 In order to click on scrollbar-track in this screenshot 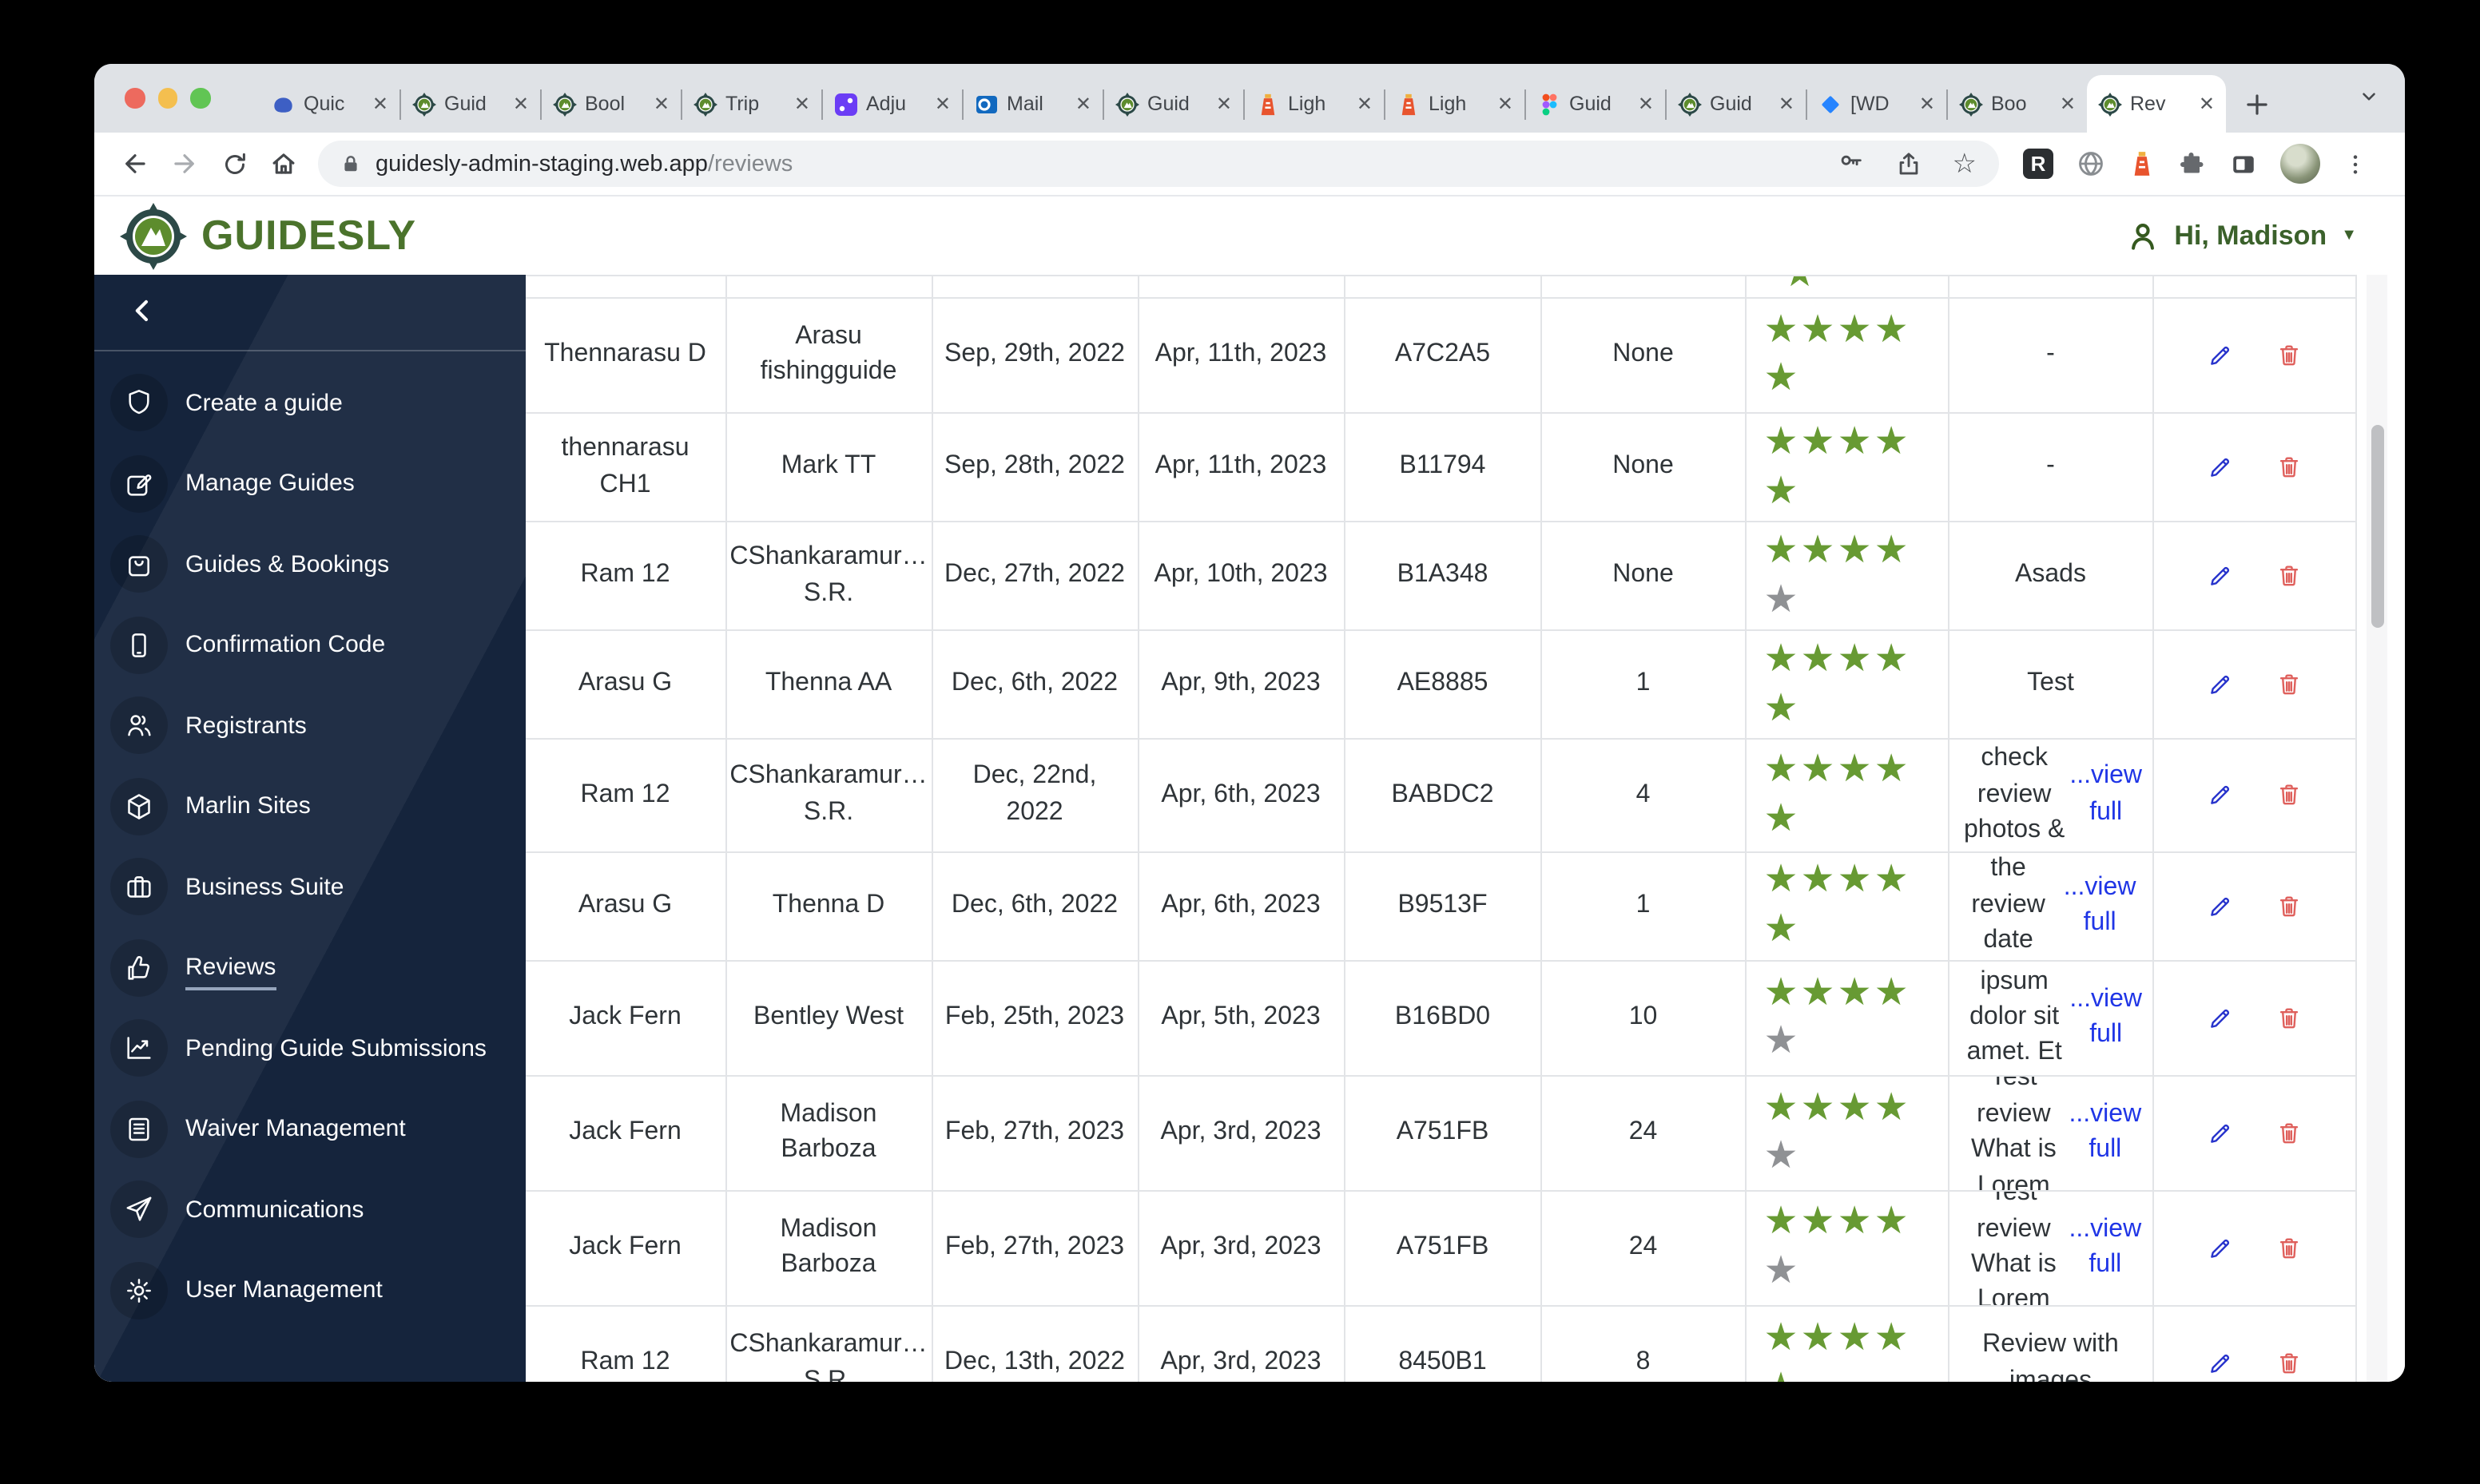, I will do `click(2377, 828)`.